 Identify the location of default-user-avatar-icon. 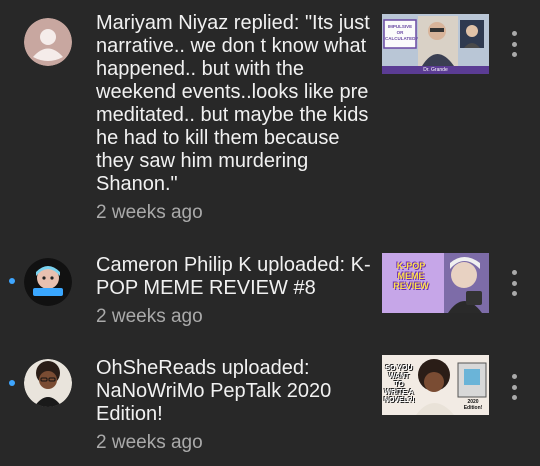
(48, 42).